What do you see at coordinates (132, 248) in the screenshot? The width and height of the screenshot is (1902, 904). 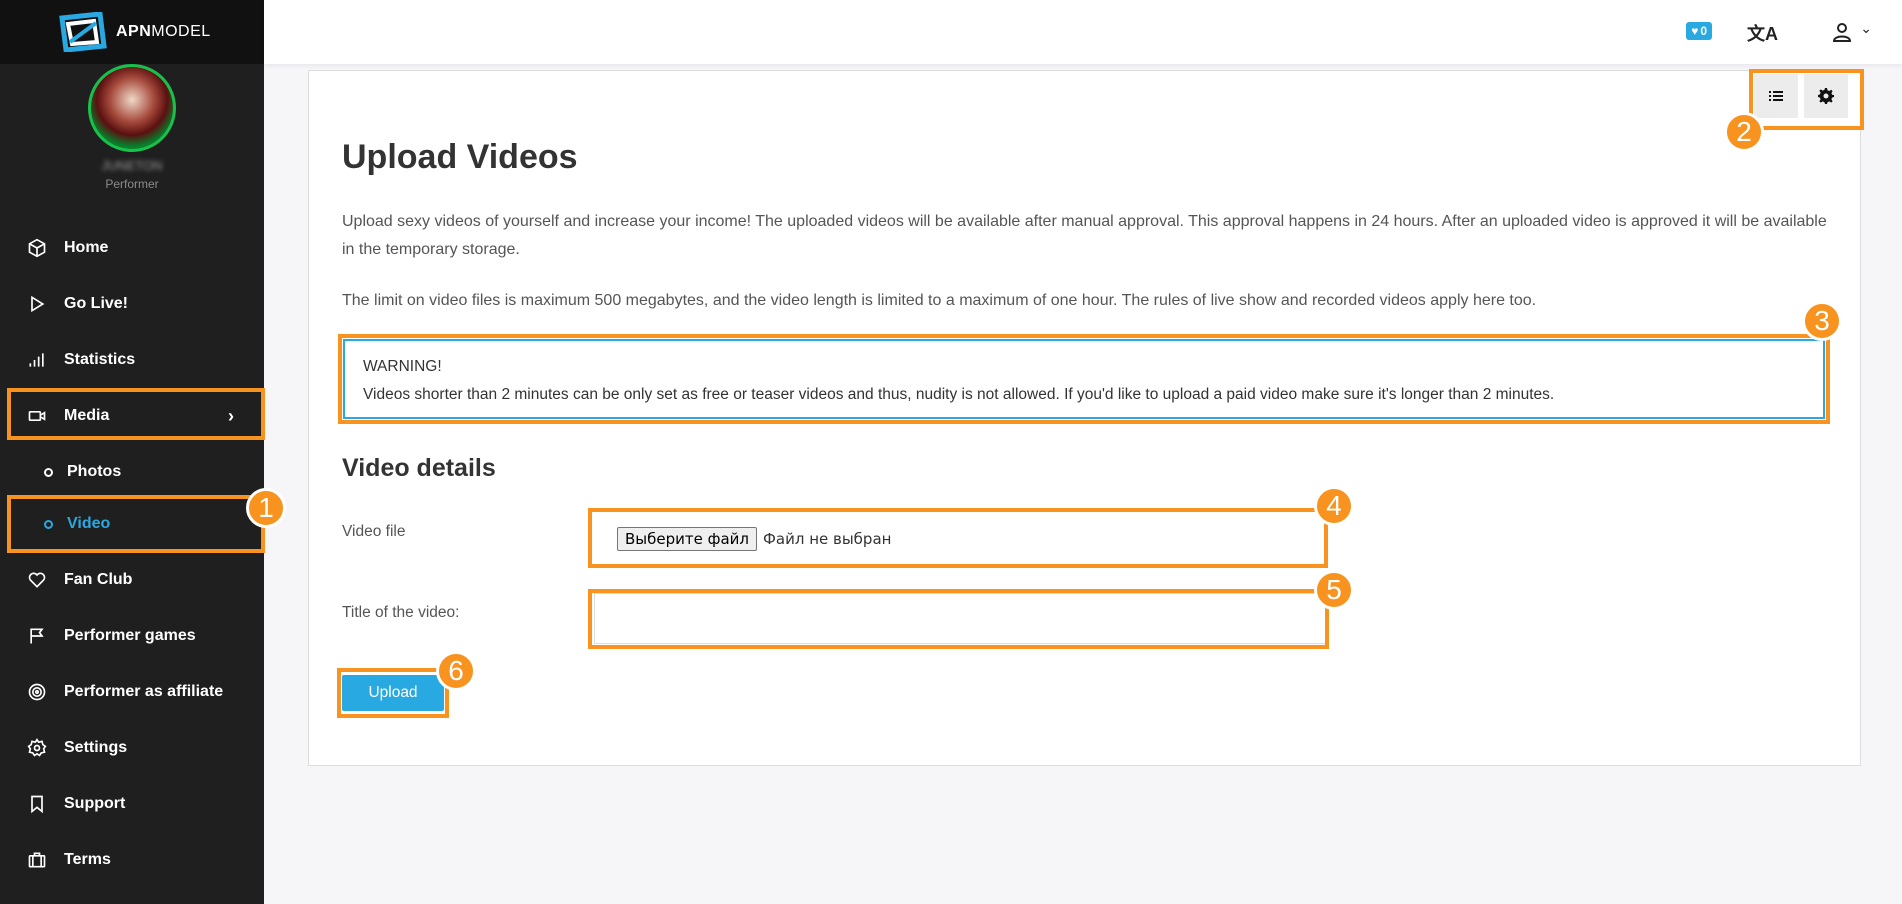 I see `sidebar-item-home: Home` at bounding box center [132, 248].